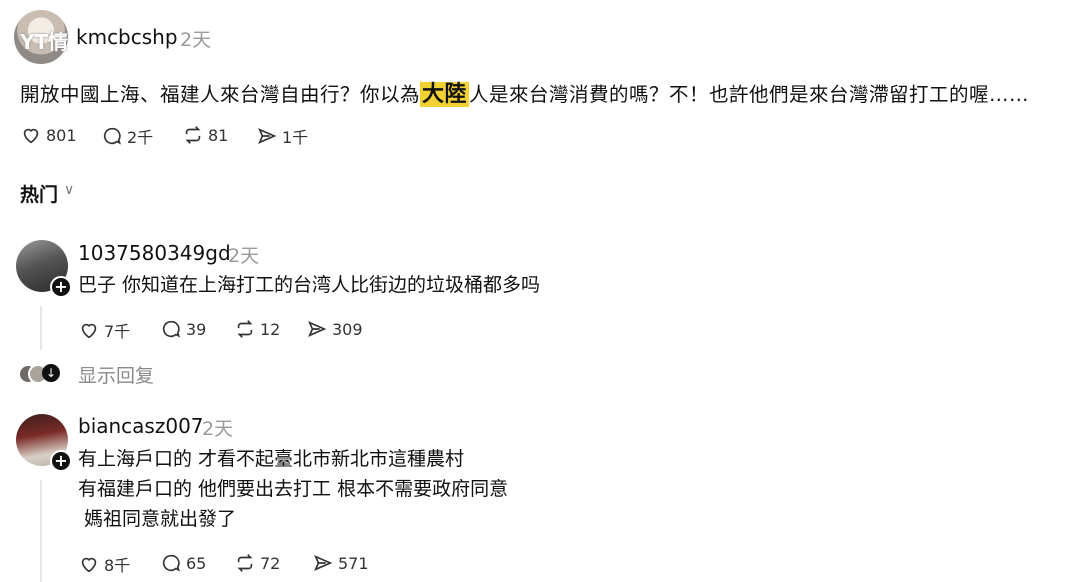 The image size is (1080, 582). What do you see at coordinates (140, 137) in the screenshot?
I see `post-comment-count: 2千` at bounding box center [140, 137].